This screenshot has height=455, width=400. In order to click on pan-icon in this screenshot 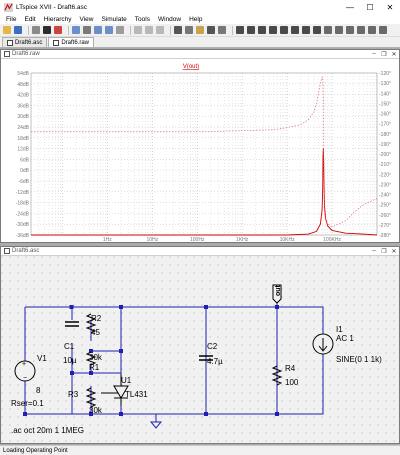, I will do `click(87, 30)`.